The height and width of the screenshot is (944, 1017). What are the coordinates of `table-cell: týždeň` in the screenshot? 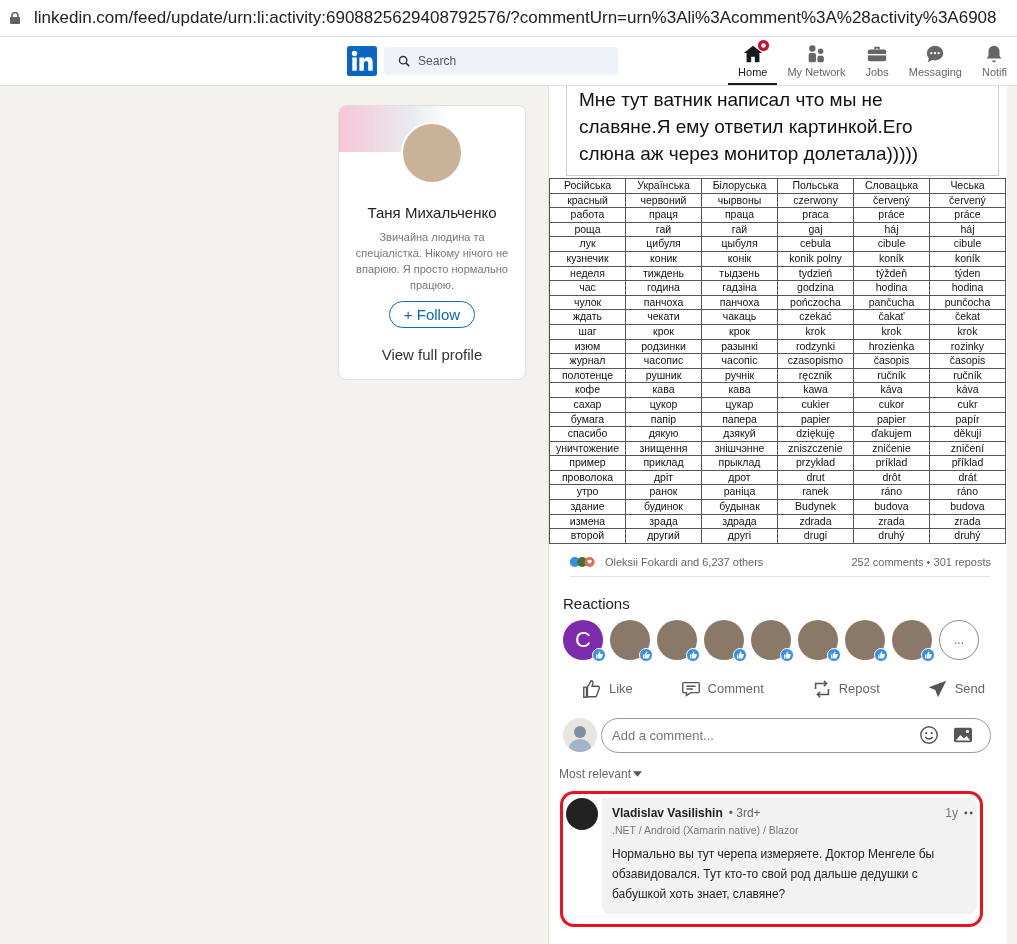 It's located at (891, 273).